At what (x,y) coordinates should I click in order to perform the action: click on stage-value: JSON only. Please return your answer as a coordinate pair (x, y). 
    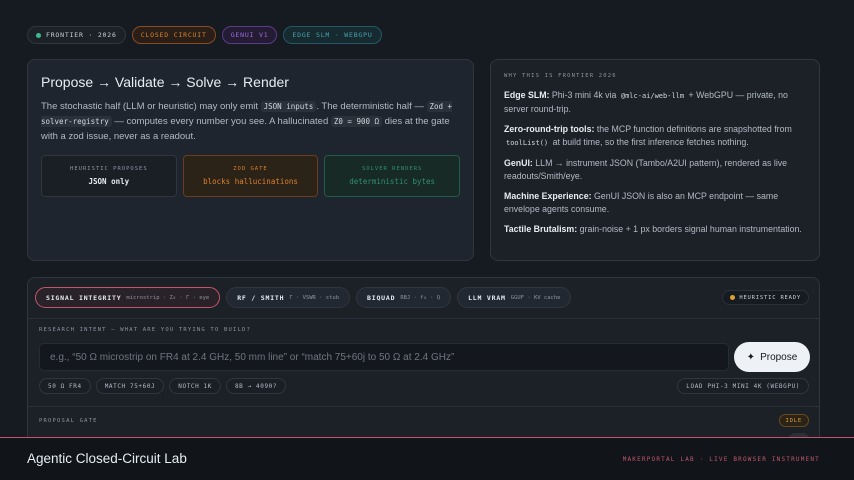
    Looking at the image, I should click on (109, 181).